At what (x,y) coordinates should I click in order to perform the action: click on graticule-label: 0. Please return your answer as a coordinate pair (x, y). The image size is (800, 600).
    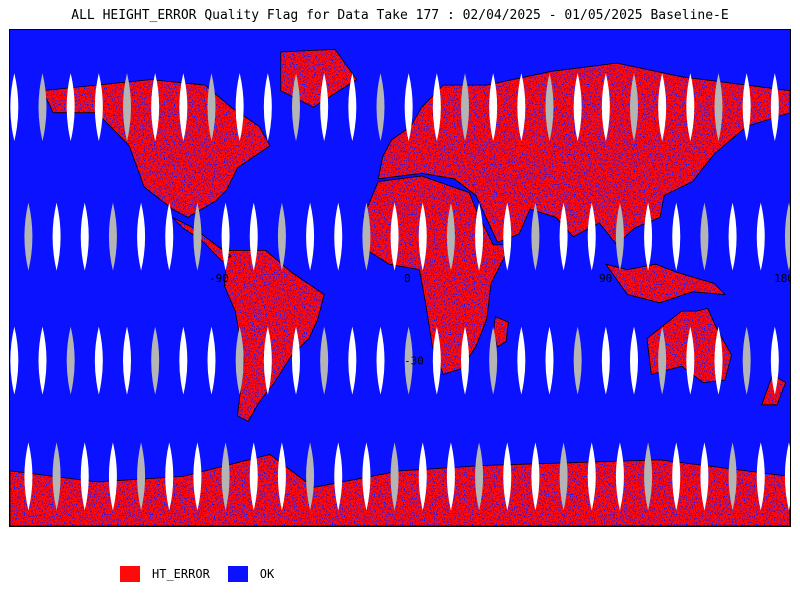
    Looking at the image, I should click on (407, 278).